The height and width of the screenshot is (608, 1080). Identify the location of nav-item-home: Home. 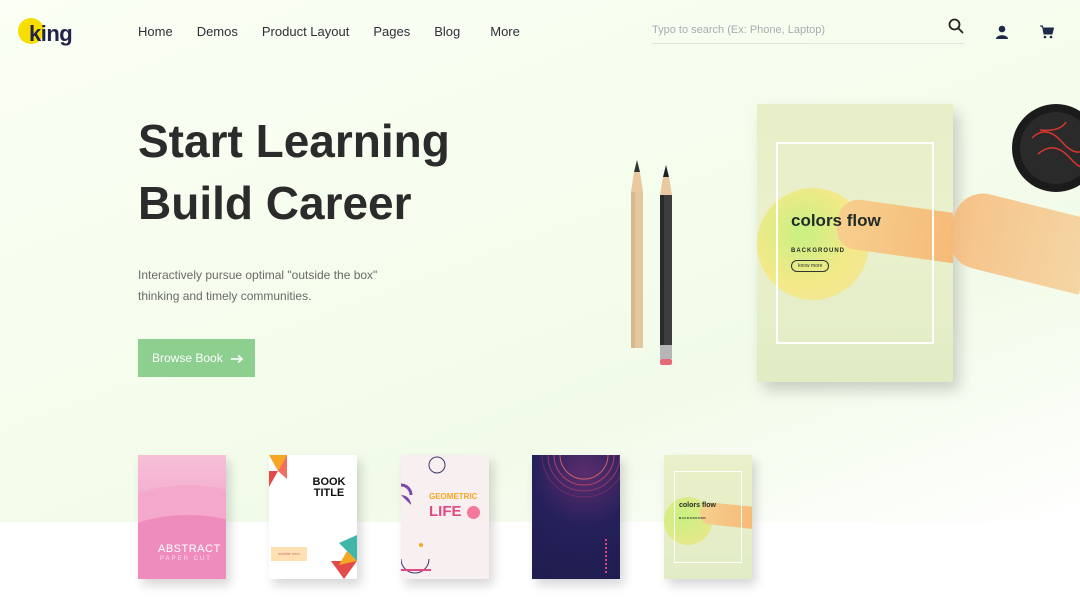
(155, 31).